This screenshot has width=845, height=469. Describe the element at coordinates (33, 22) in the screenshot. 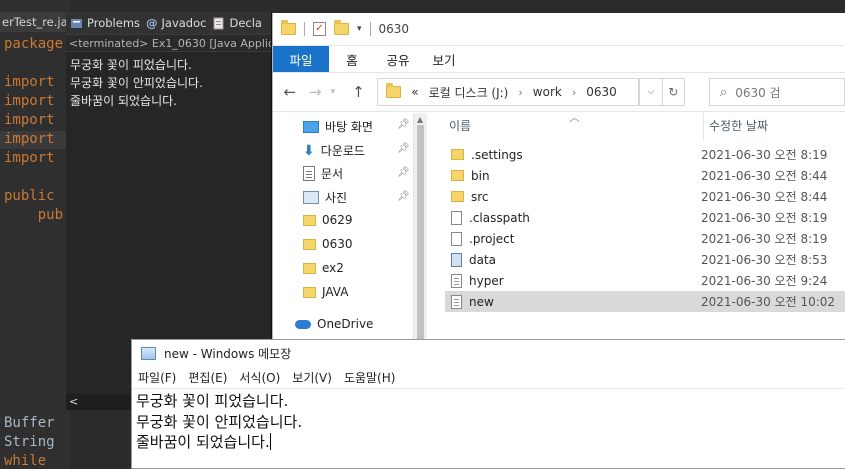

I see `editor-tab: erTest_re.java` at that location.